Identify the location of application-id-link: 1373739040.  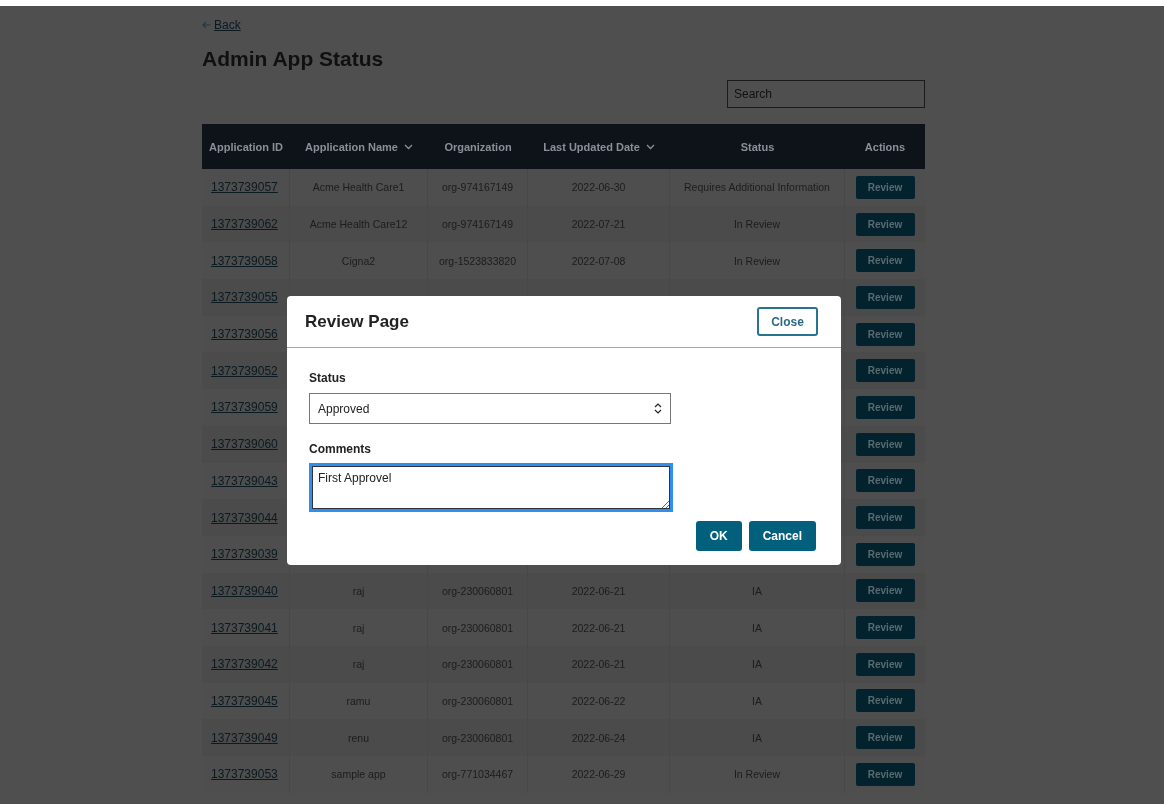
(244, 590).